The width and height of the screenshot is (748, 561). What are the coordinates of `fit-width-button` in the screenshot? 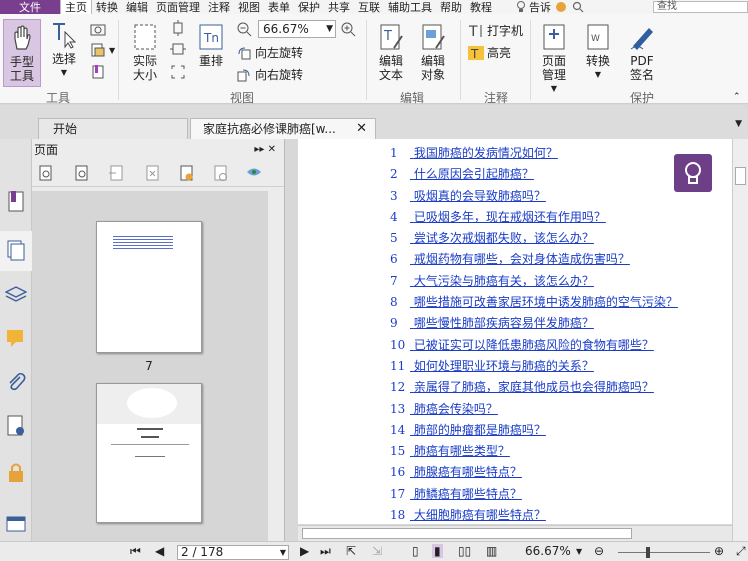 It's located at (178, 49).